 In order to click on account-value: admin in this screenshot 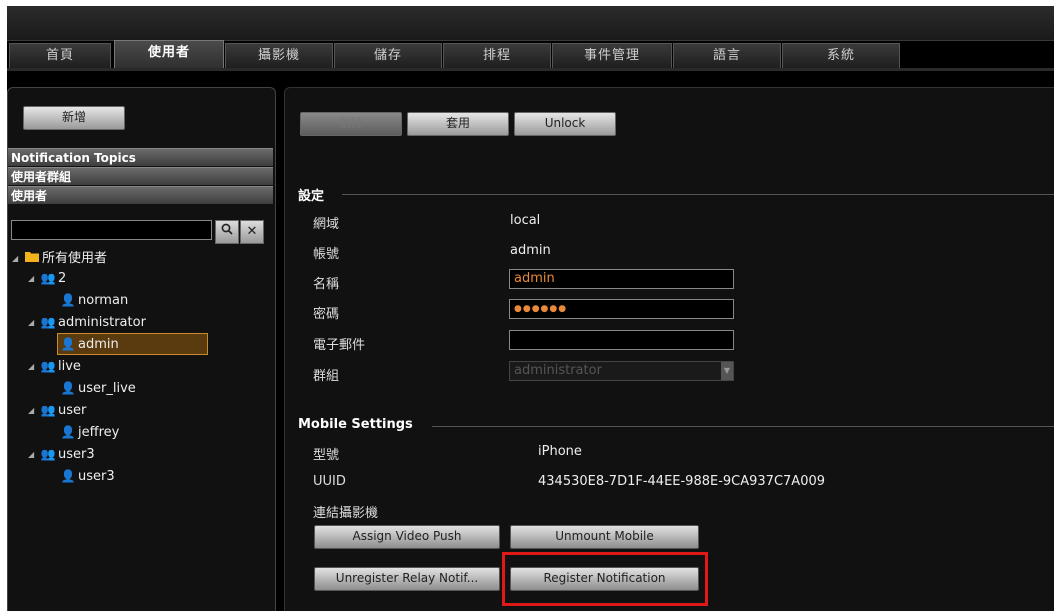, I will do `click(530, 250)`.